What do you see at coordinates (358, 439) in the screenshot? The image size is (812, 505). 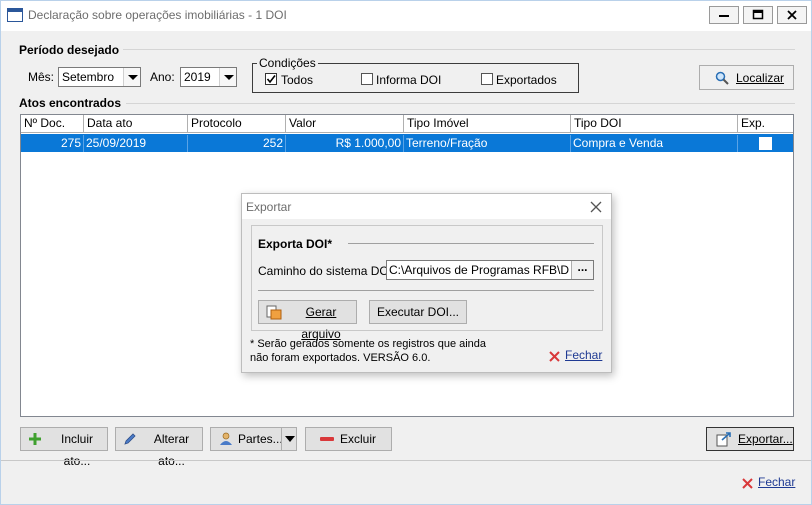 I see `excluir-label: Excluir` at bounding box center [358, 439].